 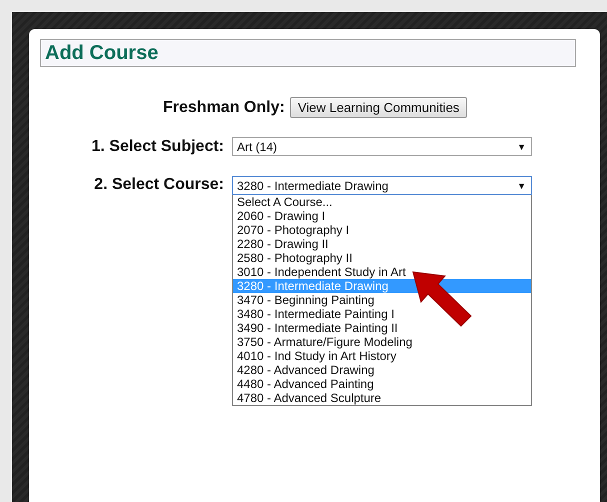 What do you see at coordinates (382, 185) in the screenshot?
I see `course-select: 3280 - Intermediate Drawing ▼` at bounding box center [382, 185].